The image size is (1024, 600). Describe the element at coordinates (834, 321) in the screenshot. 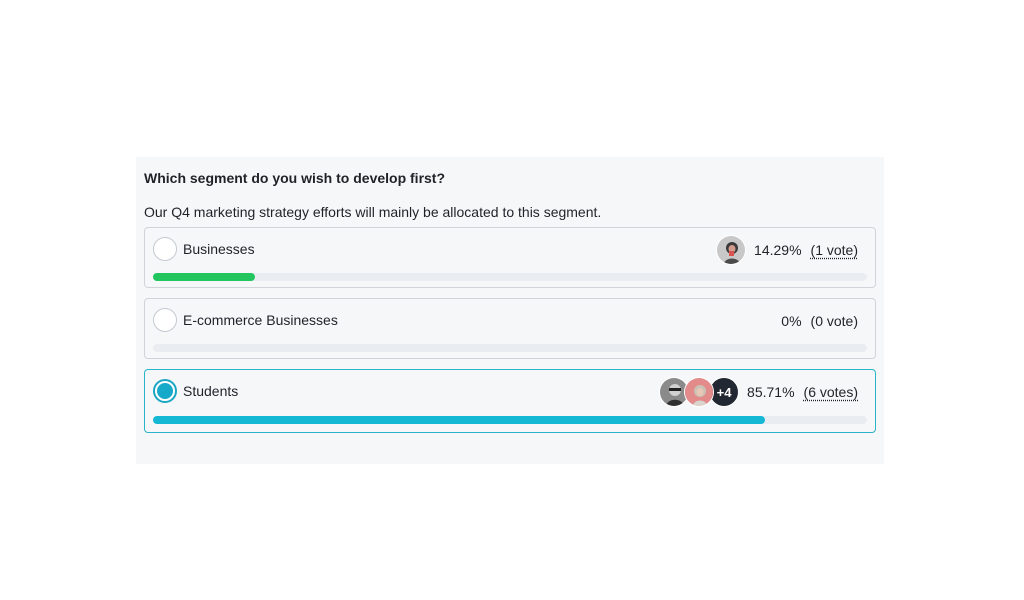

I see `option-votes: (0 vote)` at that location.